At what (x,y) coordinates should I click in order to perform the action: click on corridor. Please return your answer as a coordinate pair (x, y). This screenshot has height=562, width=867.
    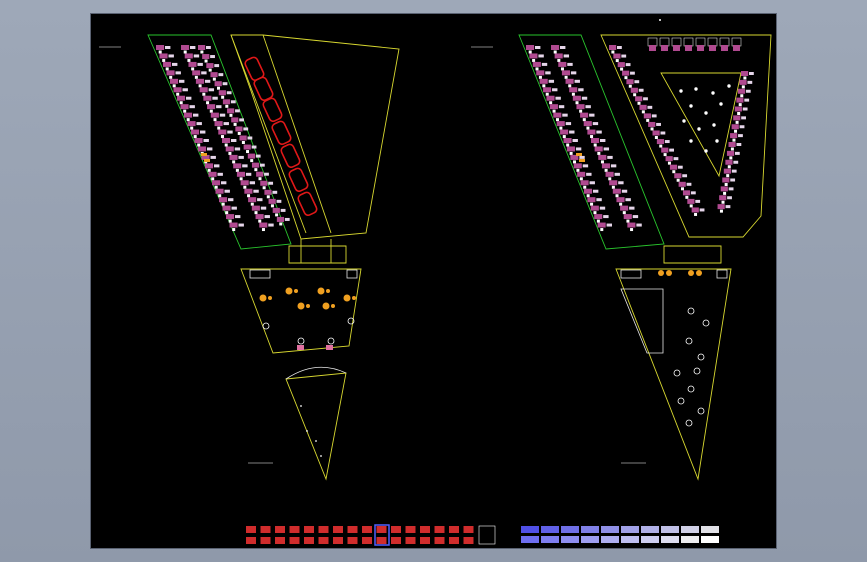
    Looking at the image, I should click on (692, 254).